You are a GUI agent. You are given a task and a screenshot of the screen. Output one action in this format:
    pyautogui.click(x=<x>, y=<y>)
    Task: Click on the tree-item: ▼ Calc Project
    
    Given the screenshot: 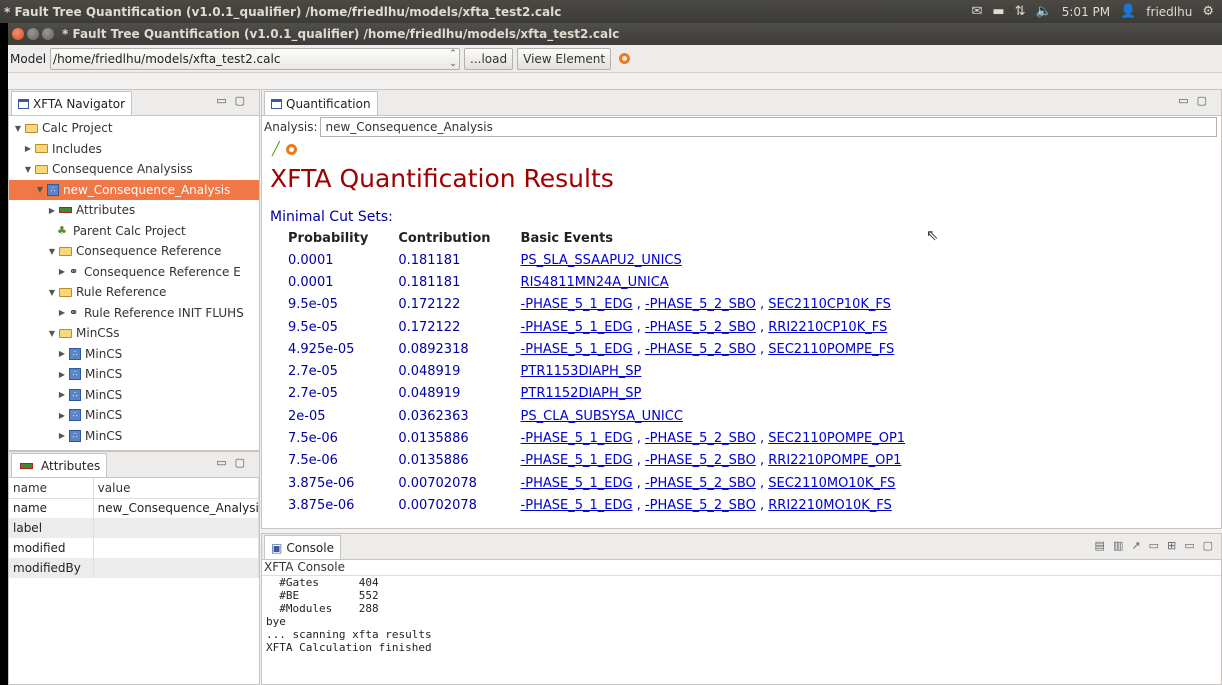 What is the action you would take?
    pyautogui.click(x=134, y=128)
    